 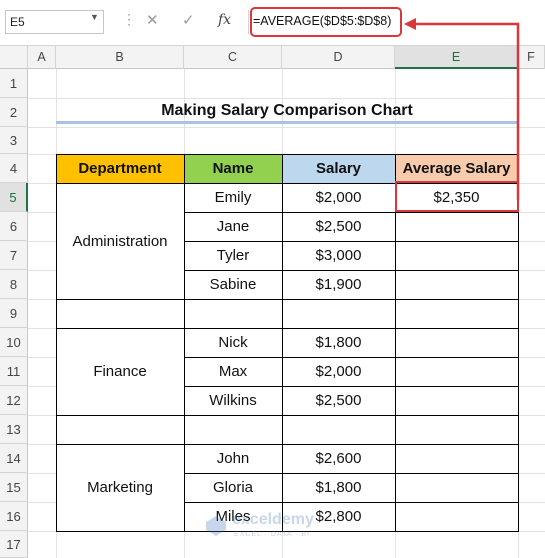 What do you see at coordinates (273, 519) in the screenshot?
I see `watermark-name: exceldemy` at bounding box center [273, 519].